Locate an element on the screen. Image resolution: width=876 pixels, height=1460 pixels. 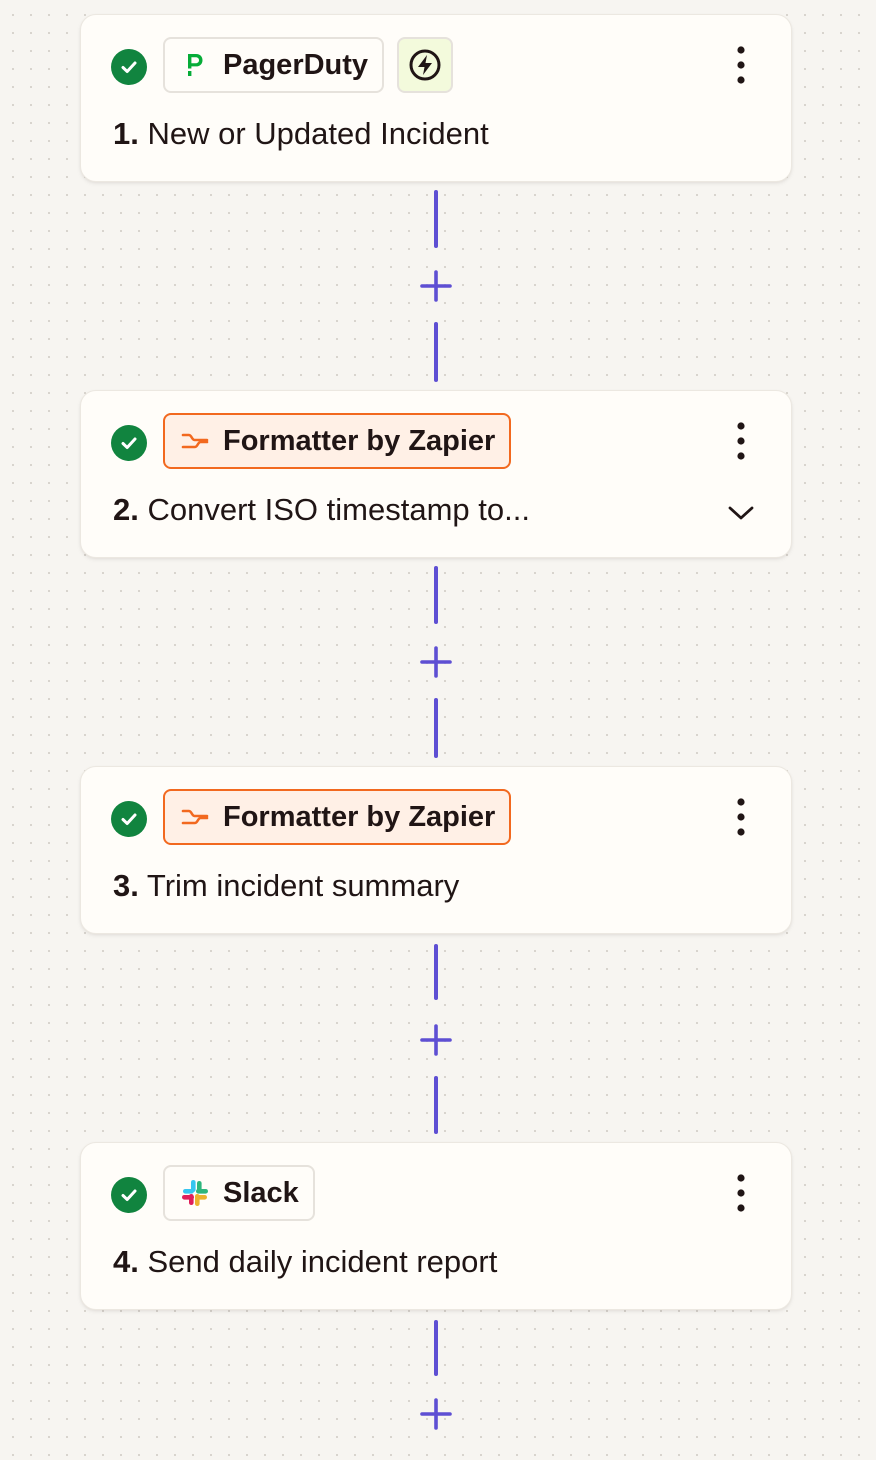
step-card-1: PagerDuty 1. New or Updated Incident is located at coordinates (436, 98).